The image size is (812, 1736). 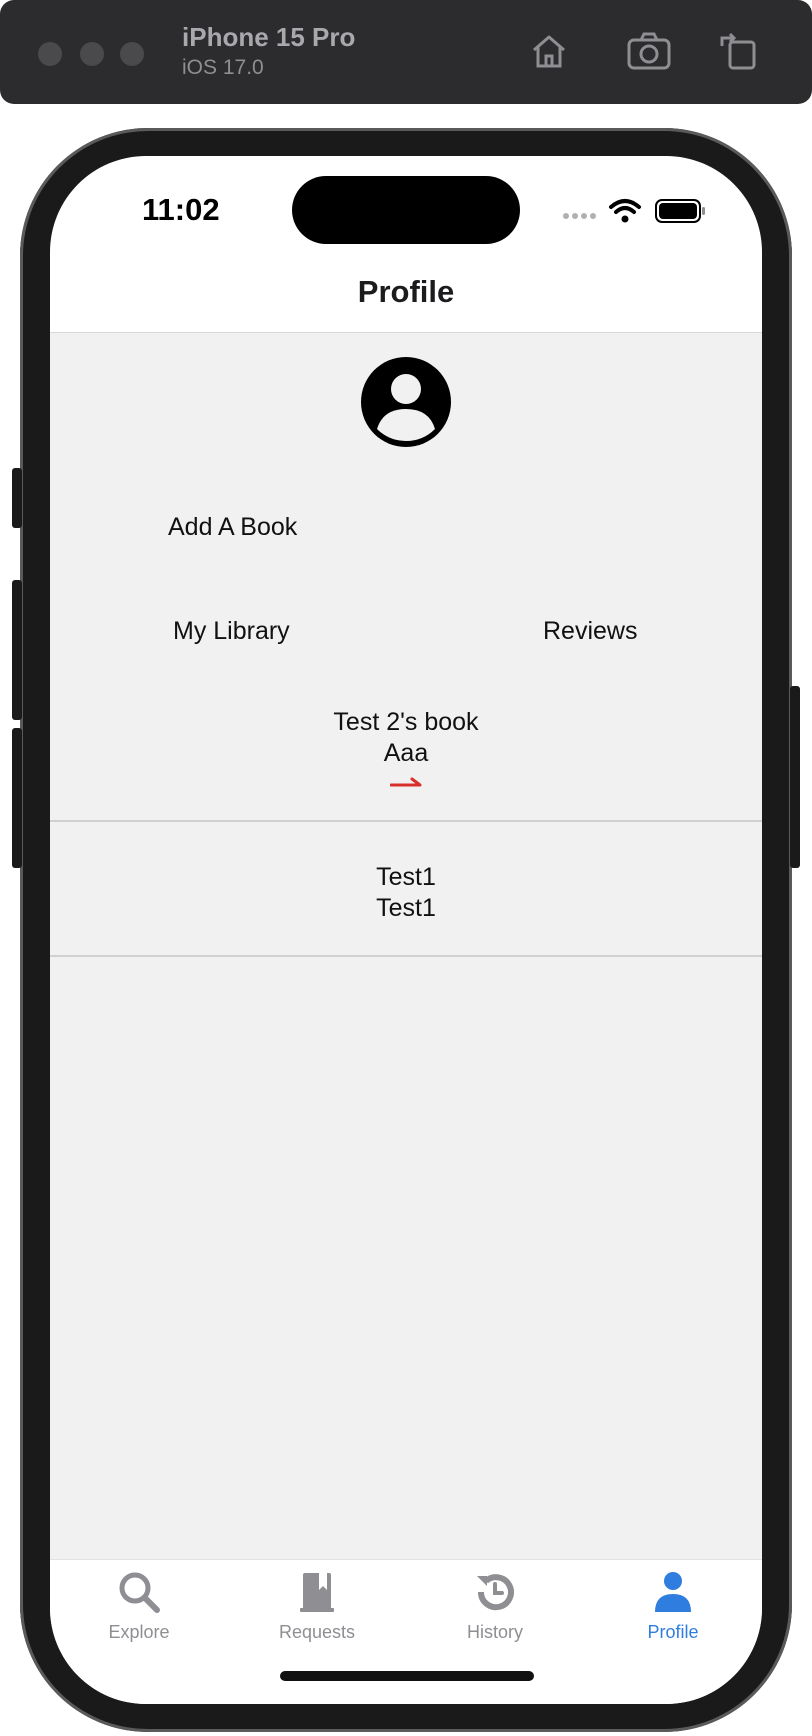 What do you see at coordinates (680, 211) in the screenshot?
I see `battery-icon` at bounding box center [680, 211].